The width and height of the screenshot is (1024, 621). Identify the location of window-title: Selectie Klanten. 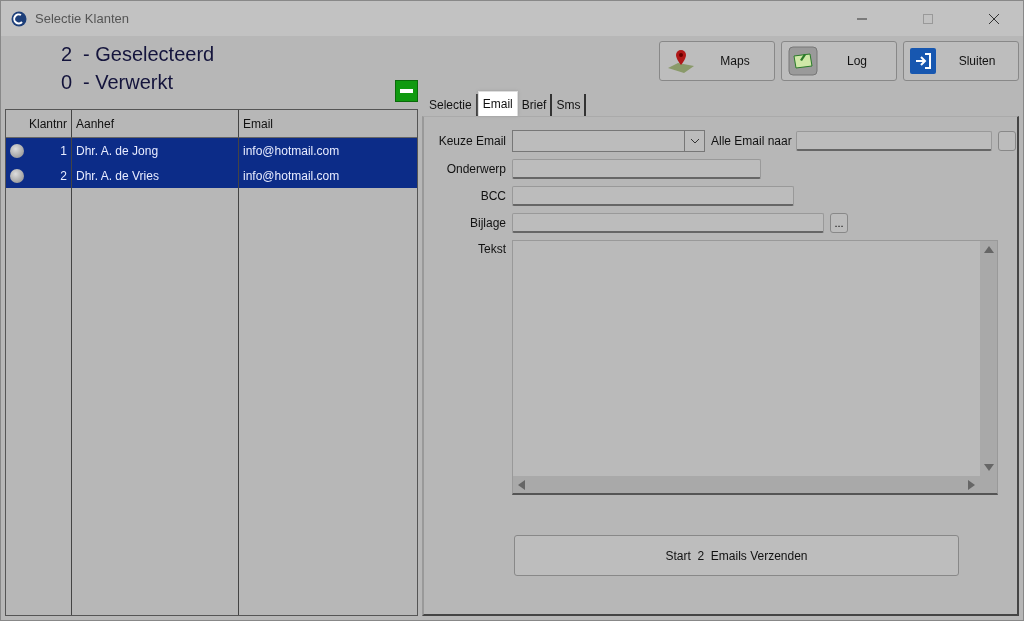
(82, 18).